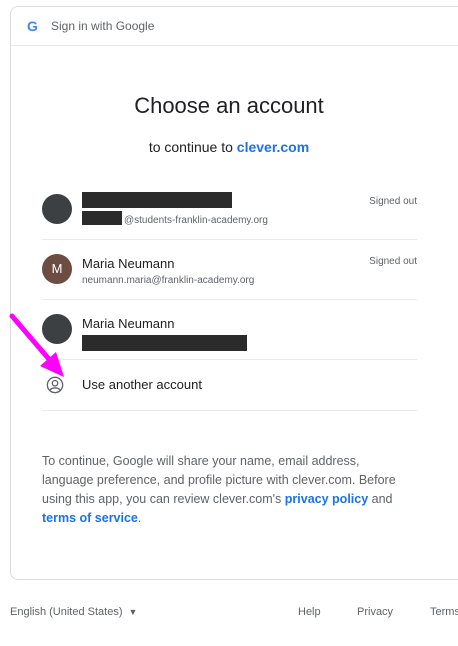  I want to click on privacy-link: Privacy, so click(375, 612).